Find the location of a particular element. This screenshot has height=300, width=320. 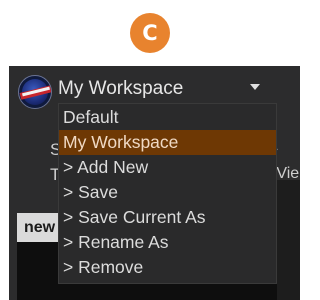

side-panel is located at coordinates (288, 240).